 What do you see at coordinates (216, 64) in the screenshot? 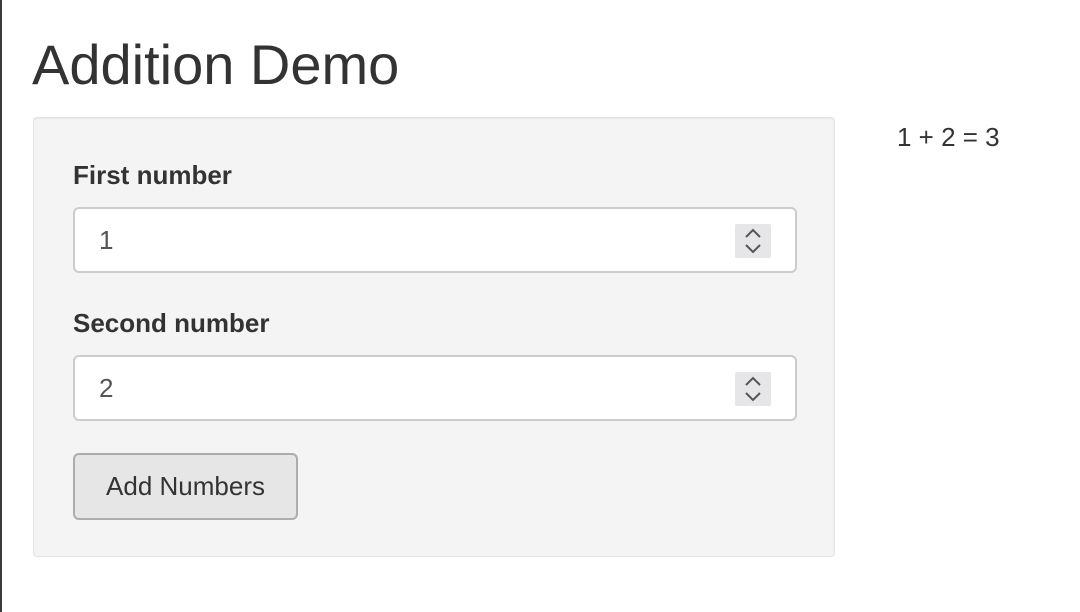
I see `page-title: Addition Demo` at bounding box center [216, 64].